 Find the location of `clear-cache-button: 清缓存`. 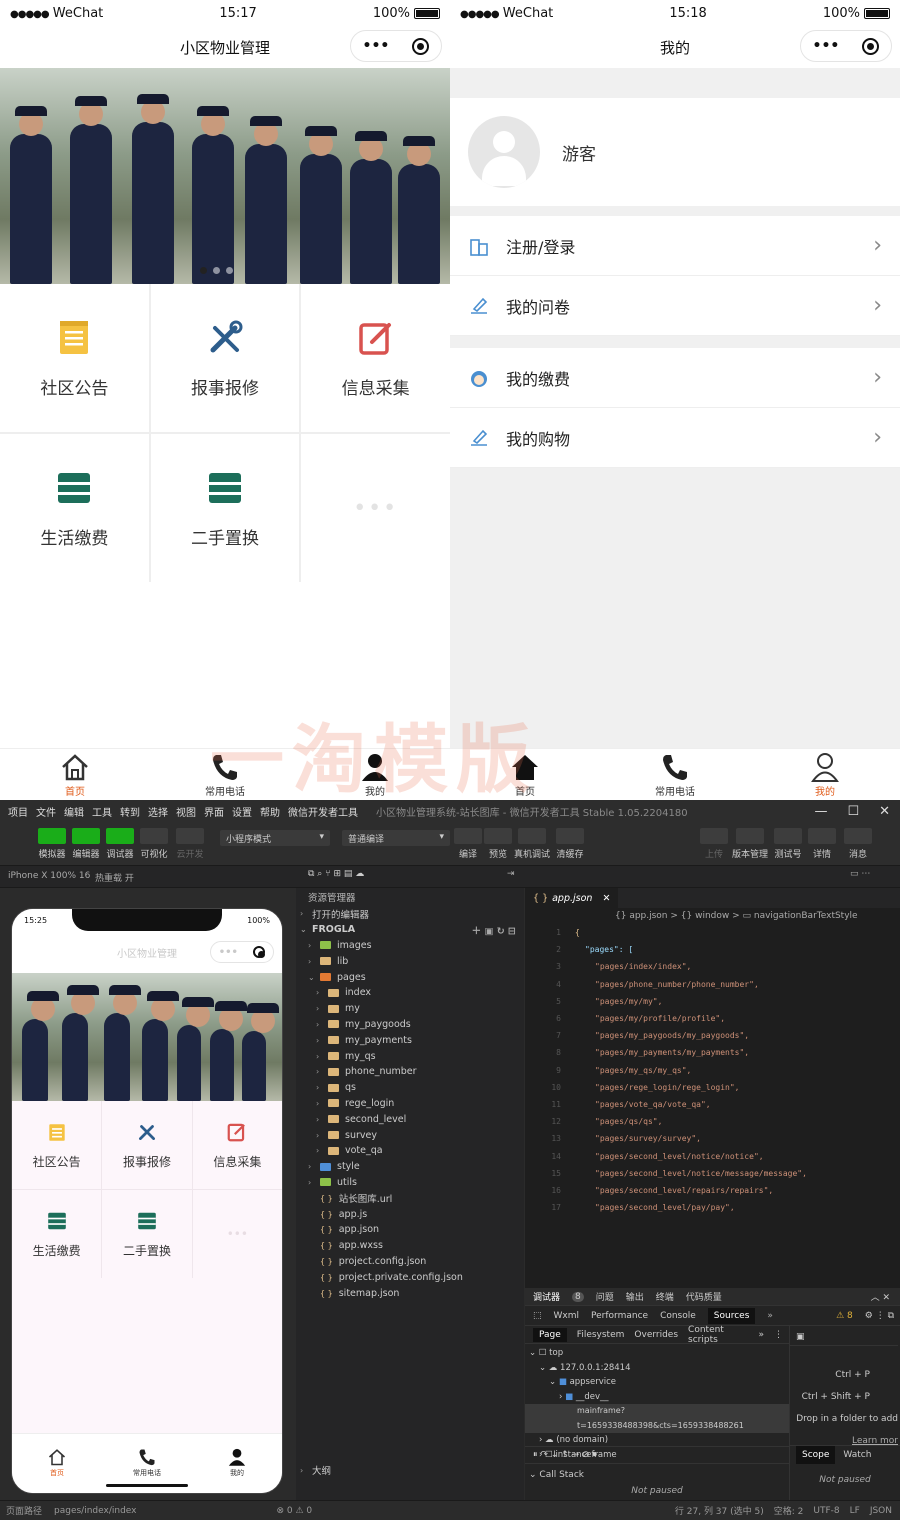

clear-cache-button: 清缓存 is located at coordinates (570, 844).